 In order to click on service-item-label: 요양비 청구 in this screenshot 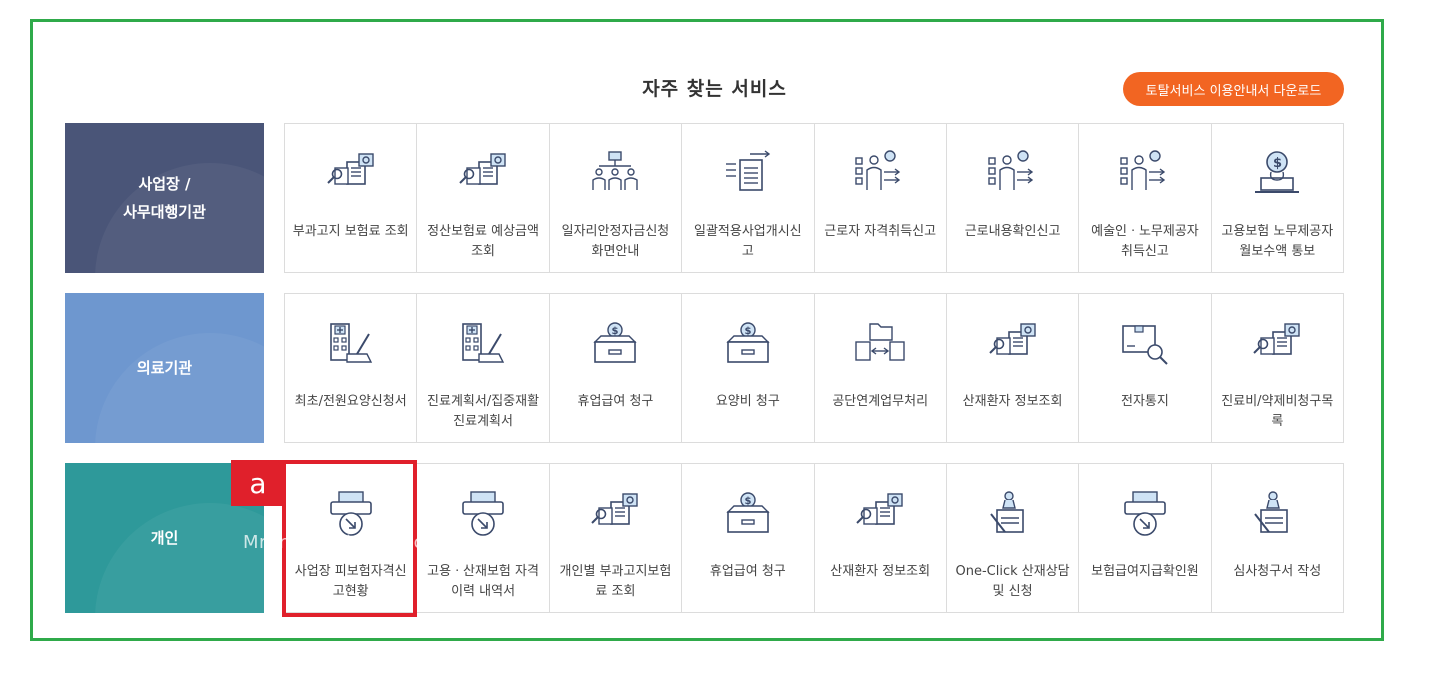, I will do `click(747, 401)`.